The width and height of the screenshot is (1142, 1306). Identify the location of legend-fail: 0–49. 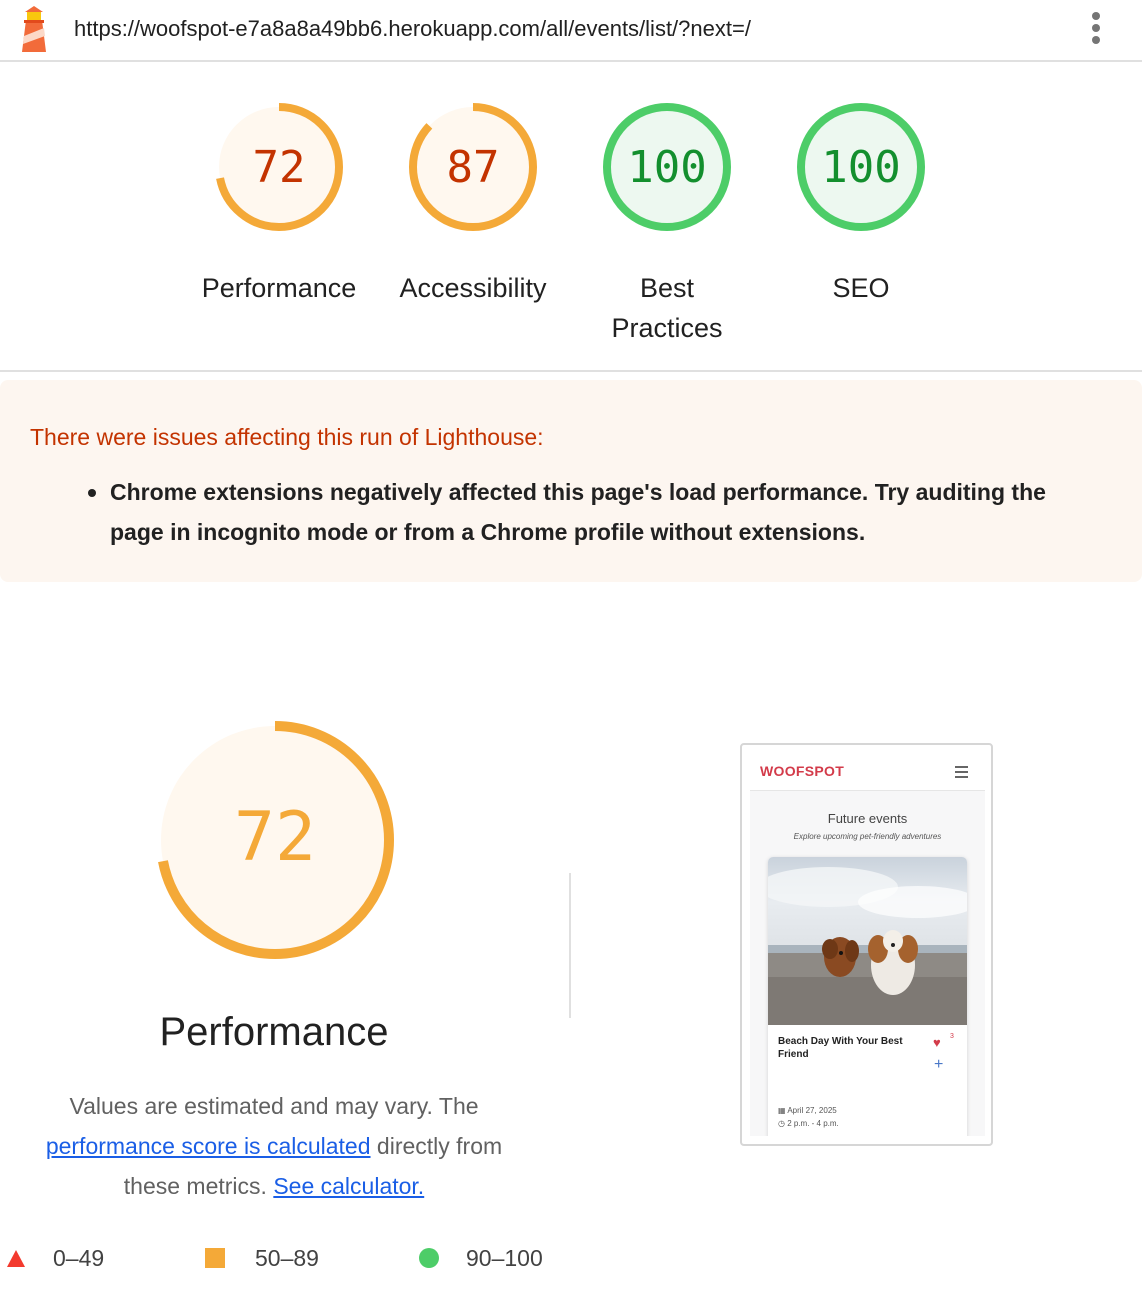
(55, 1258).